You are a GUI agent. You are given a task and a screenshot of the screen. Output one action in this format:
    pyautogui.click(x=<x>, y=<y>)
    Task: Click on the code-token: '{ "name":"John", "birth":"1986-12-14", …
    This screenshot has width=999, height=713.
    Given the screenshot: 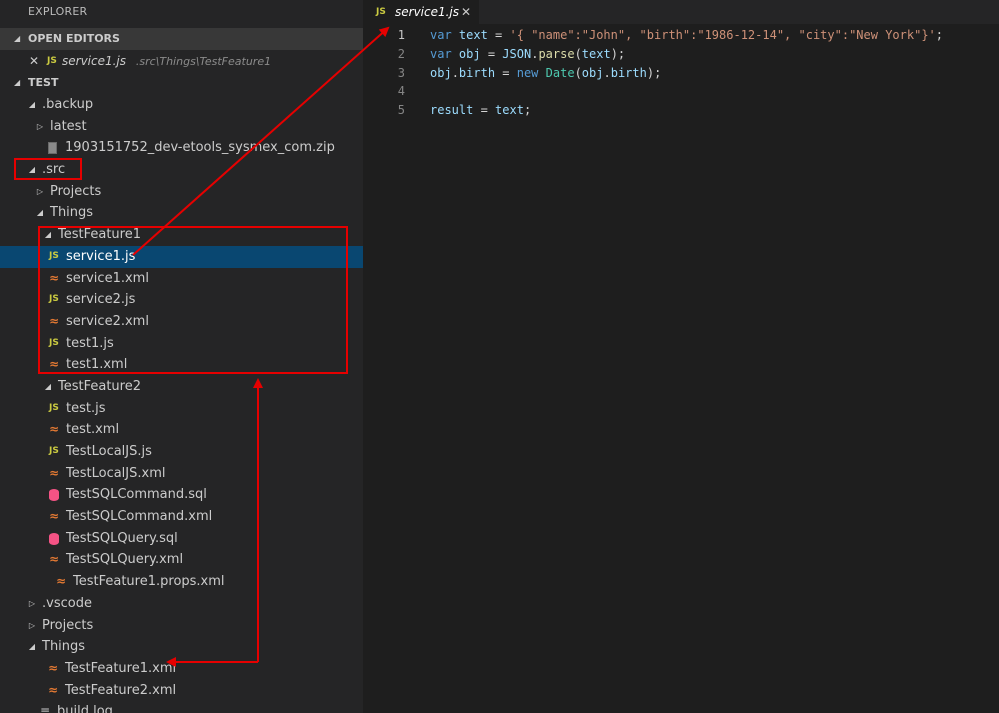 What is the action you would take?
    pyautogui.click(x=722, y=35)
    